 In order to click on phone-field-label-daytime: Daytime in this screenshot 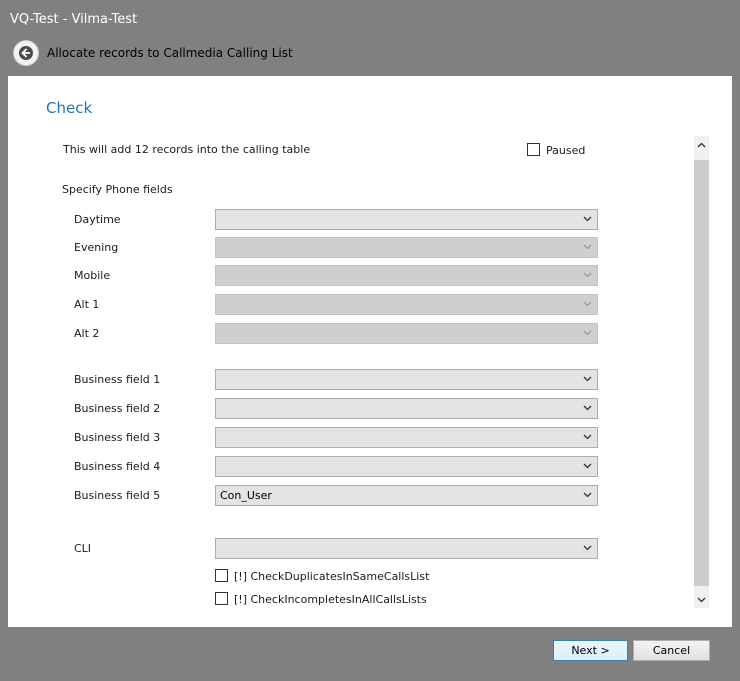, I will do `click(97, 219)`.